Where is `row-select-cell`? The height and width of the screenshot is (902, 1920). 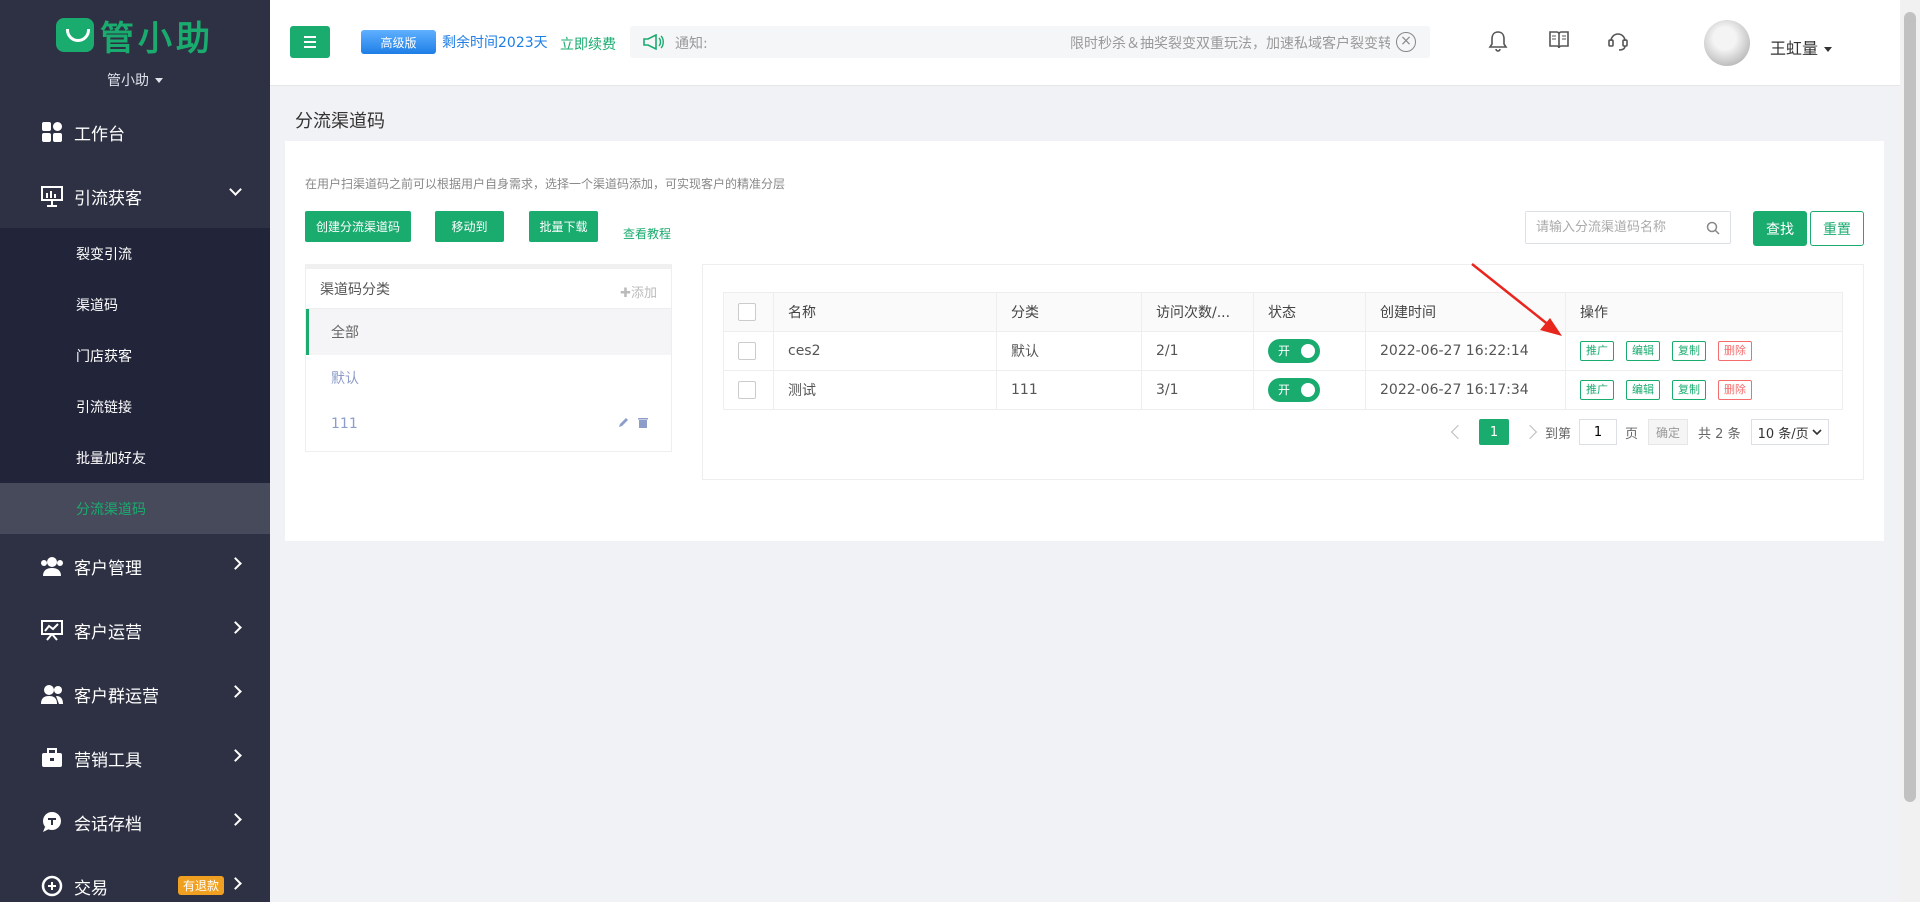 row-select-cell is located at coordinates (748, 351).